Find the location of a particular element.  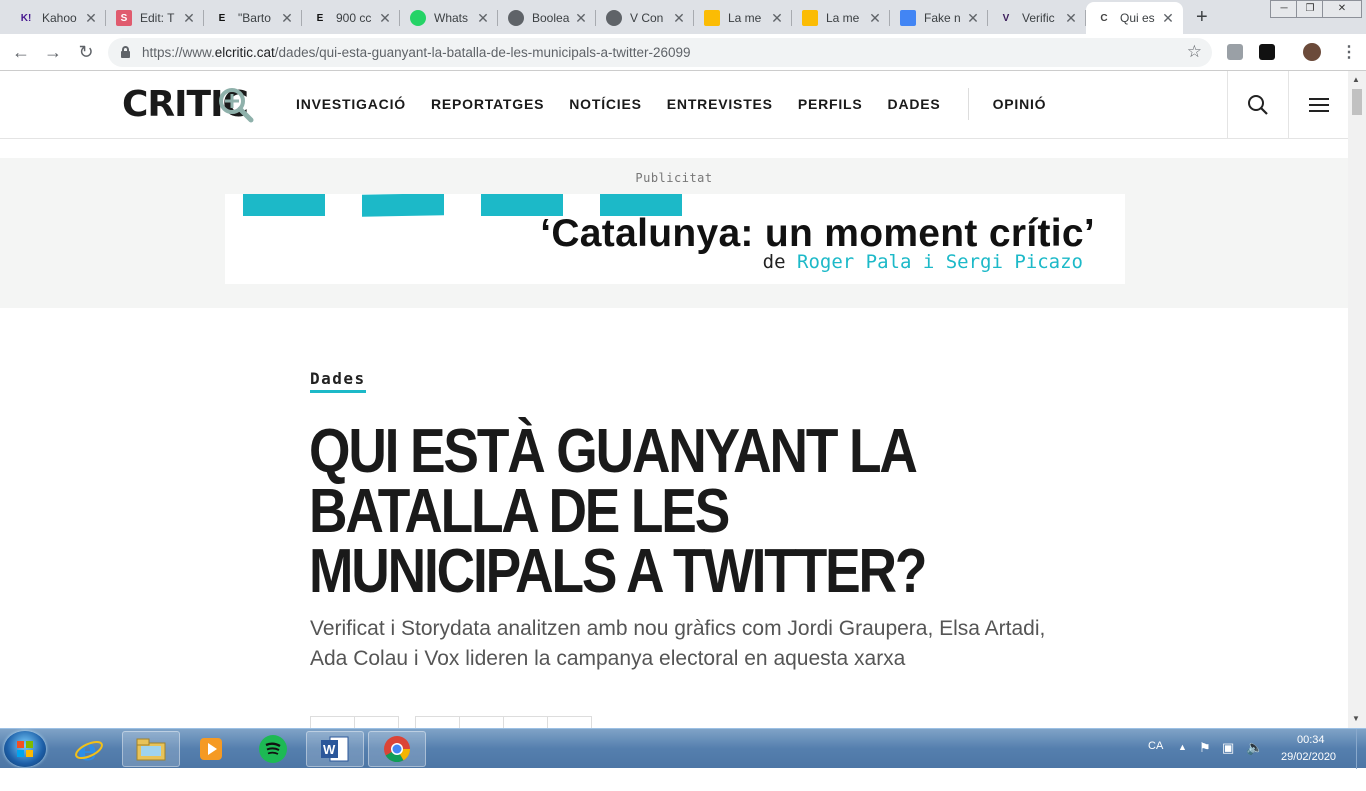

nav-item-noticies: NOTÍCIES is located at coordinates (605, 108).